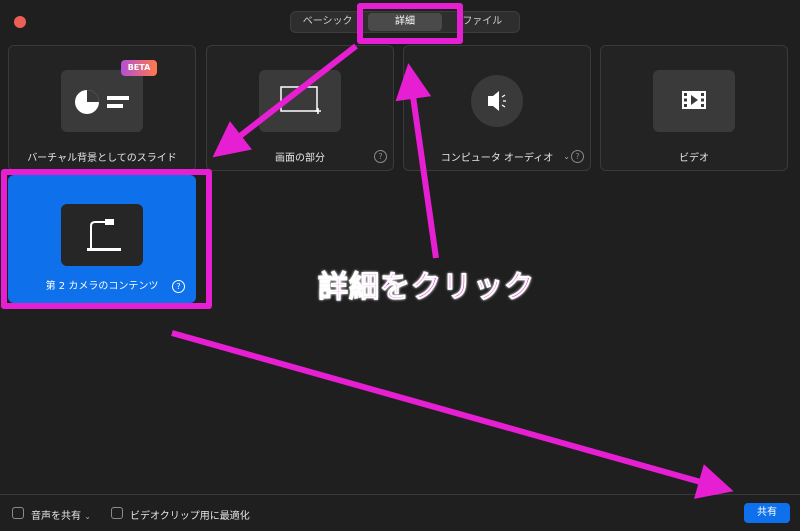 This screenshot has width=800, height=531. I want to click on arrow-to-tab, so click(417, 161).